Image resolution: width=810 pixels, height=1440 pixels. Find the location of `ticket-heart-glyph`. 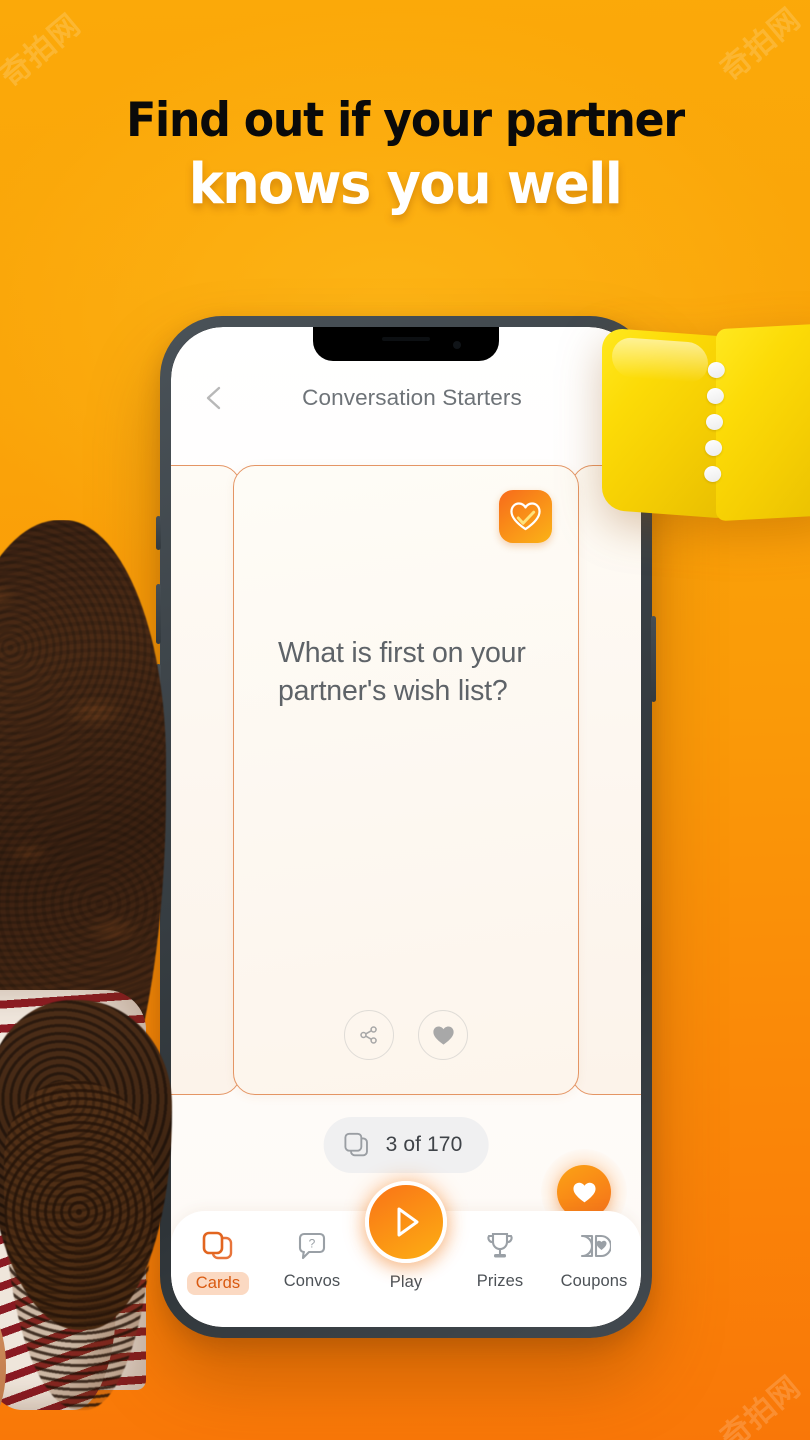

ticket-heart-glyph is located at coordinates (595, 1246).